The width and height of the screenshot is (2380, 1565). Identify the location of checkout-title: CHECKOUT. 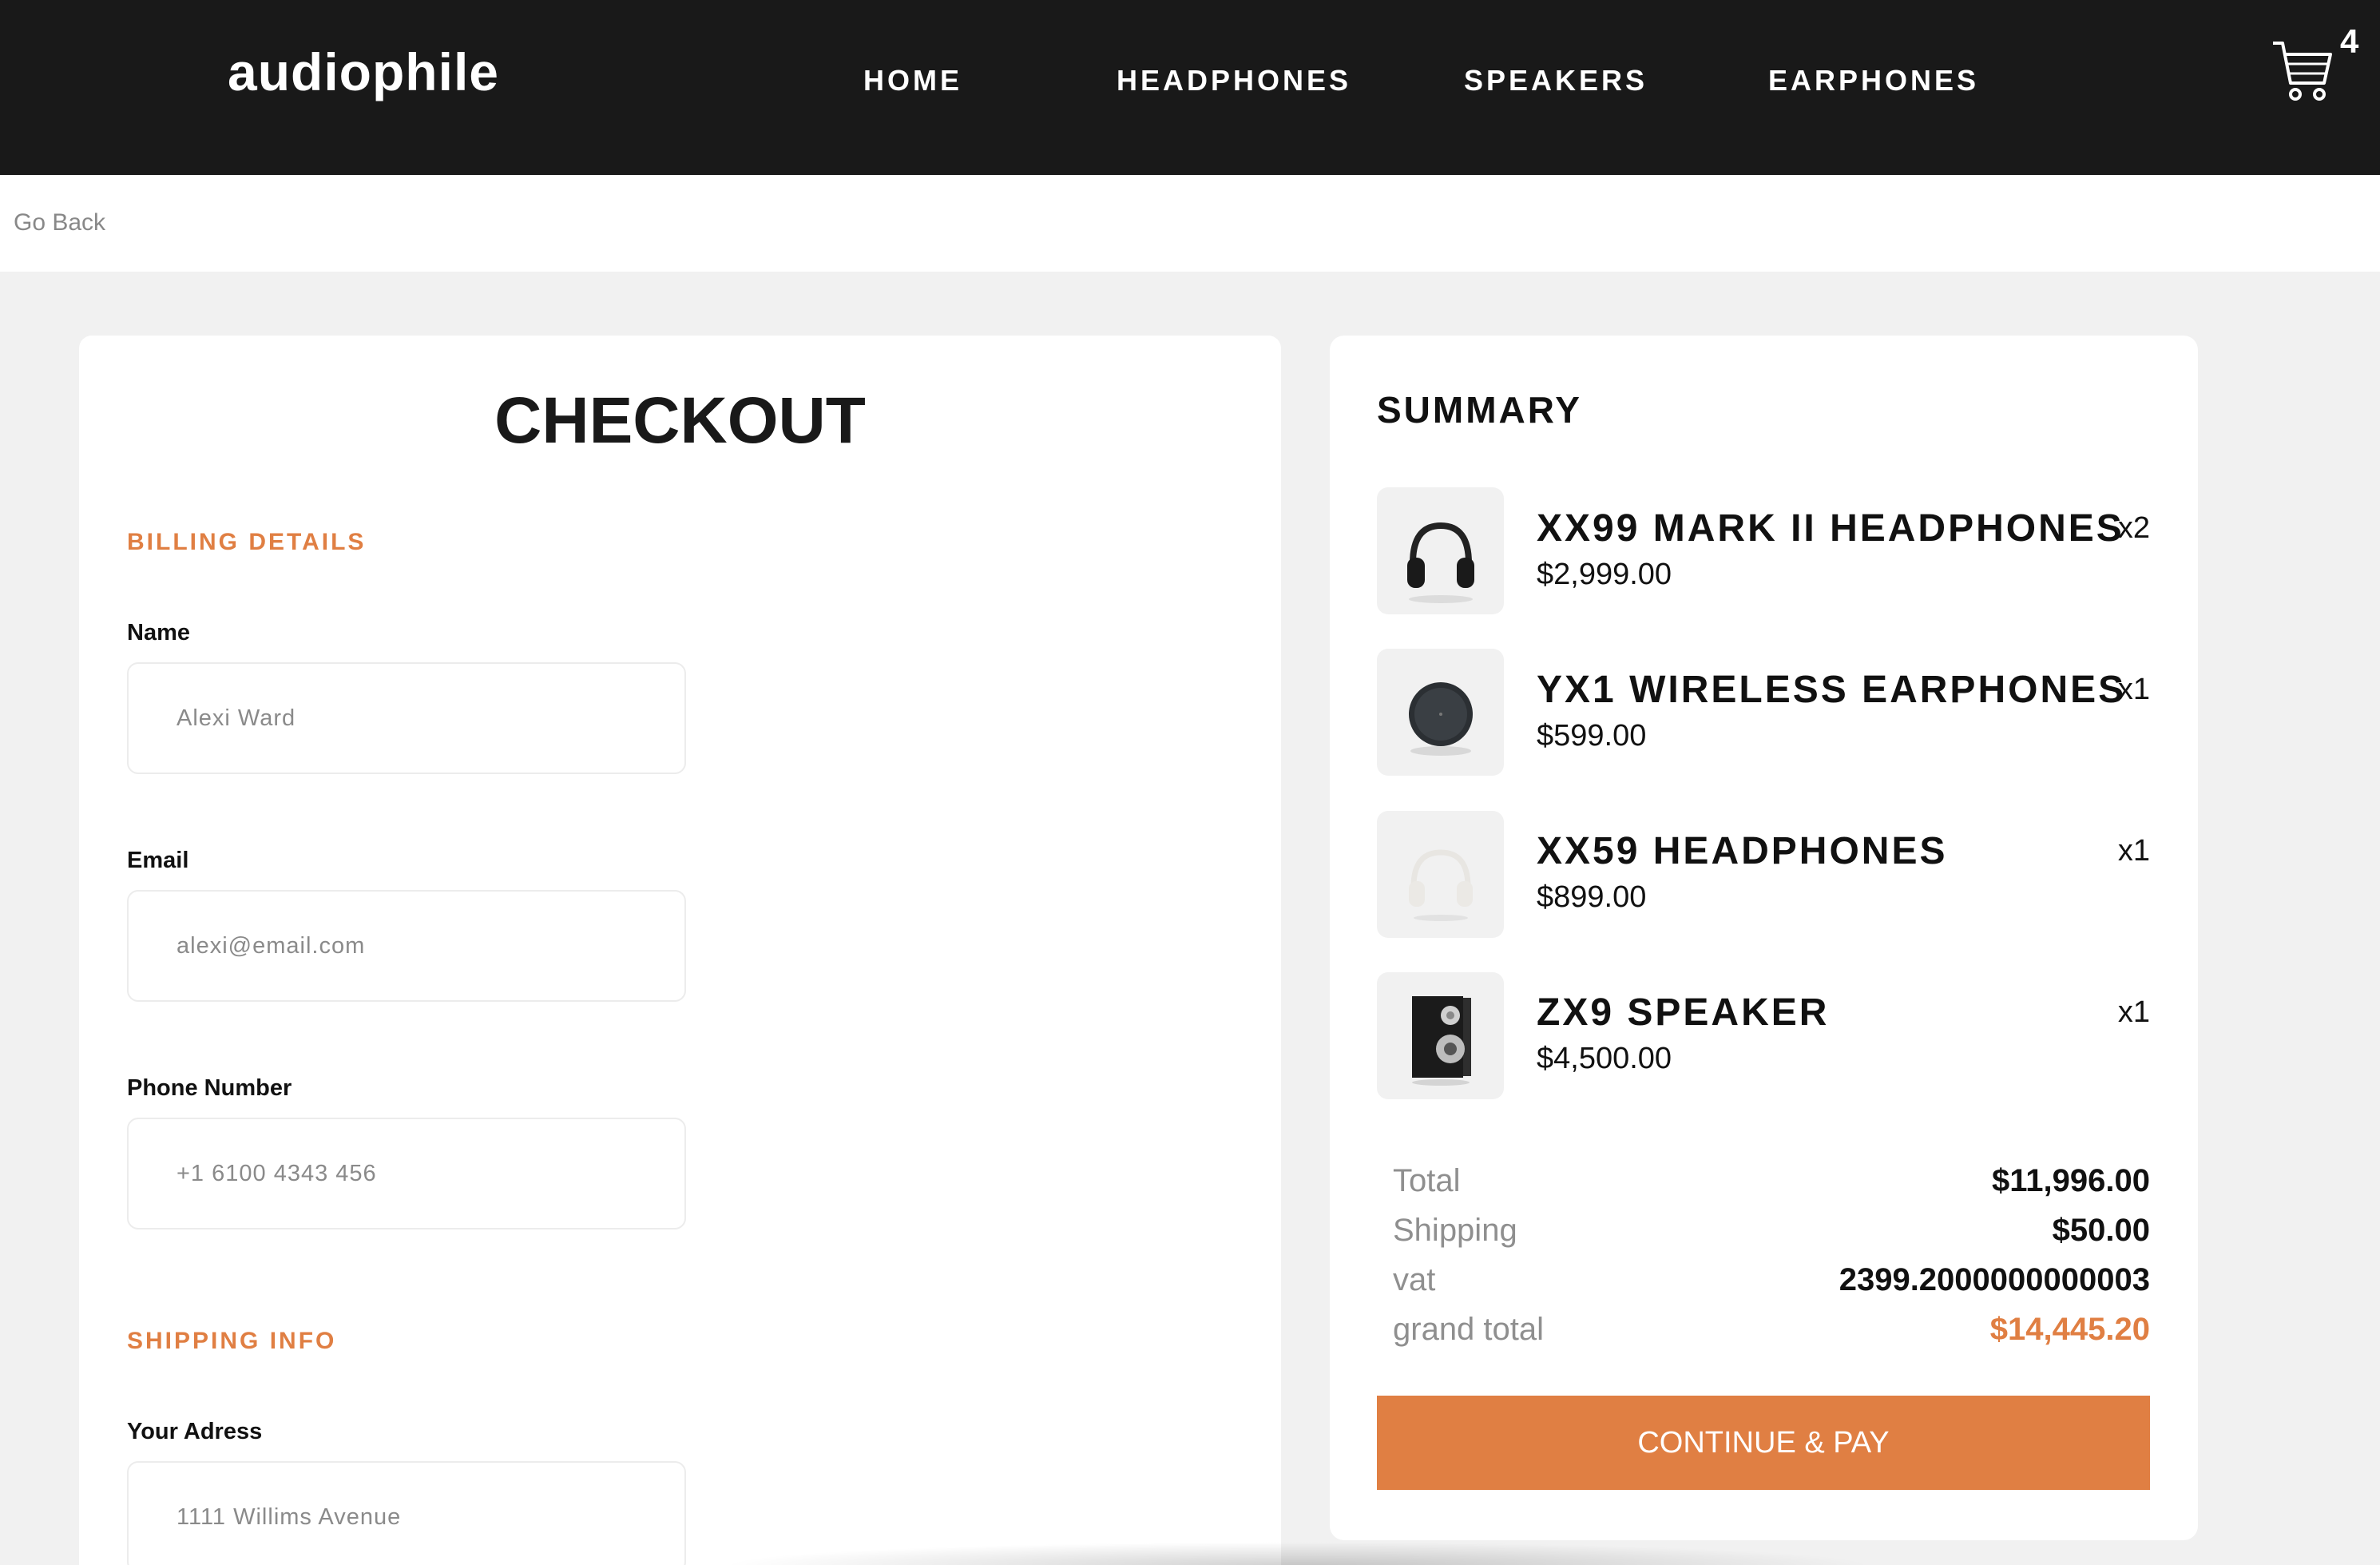
(680, 420).